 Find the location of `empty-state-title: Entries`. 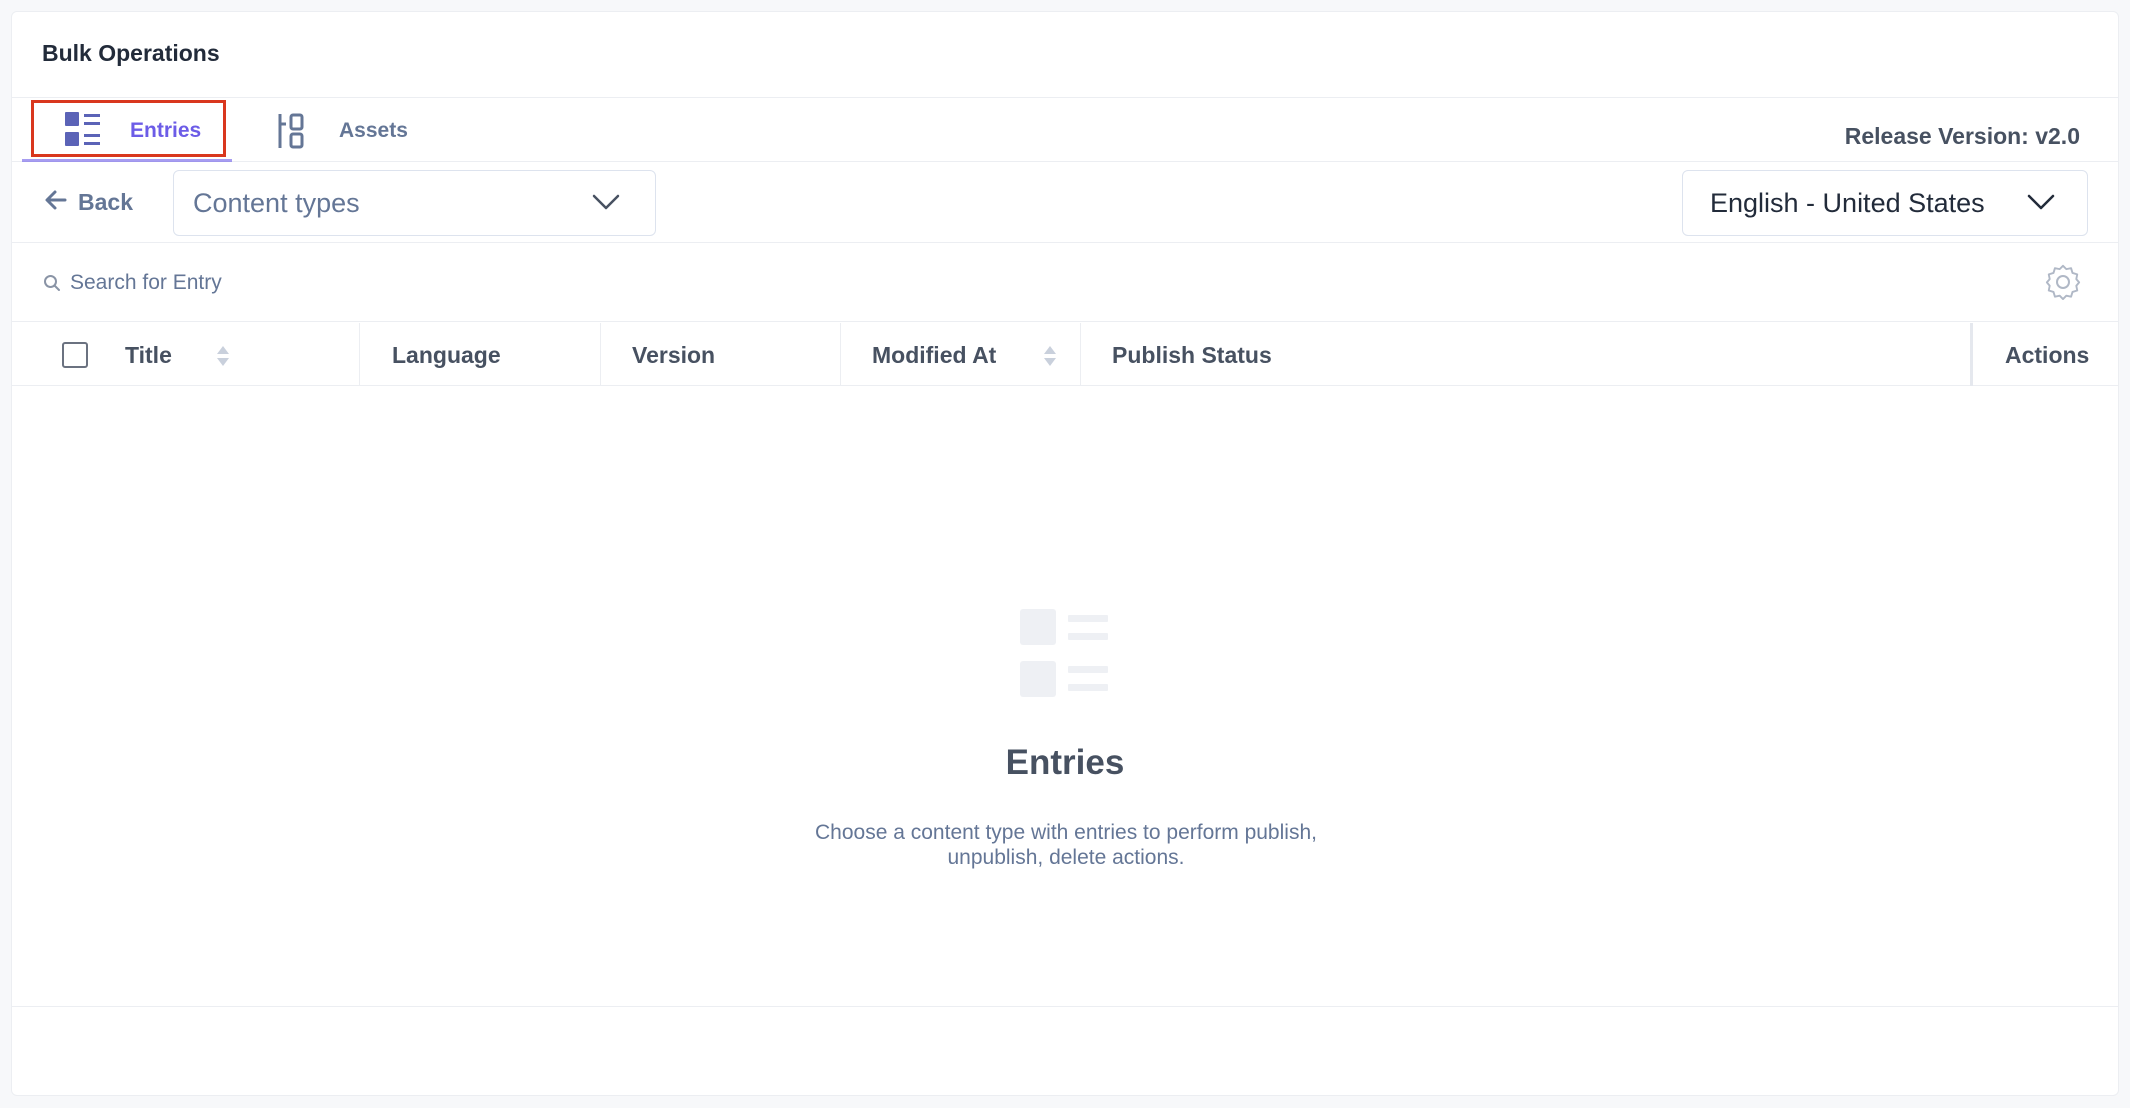

empty-state-title: Entries is located at coordinates (1065, 762).